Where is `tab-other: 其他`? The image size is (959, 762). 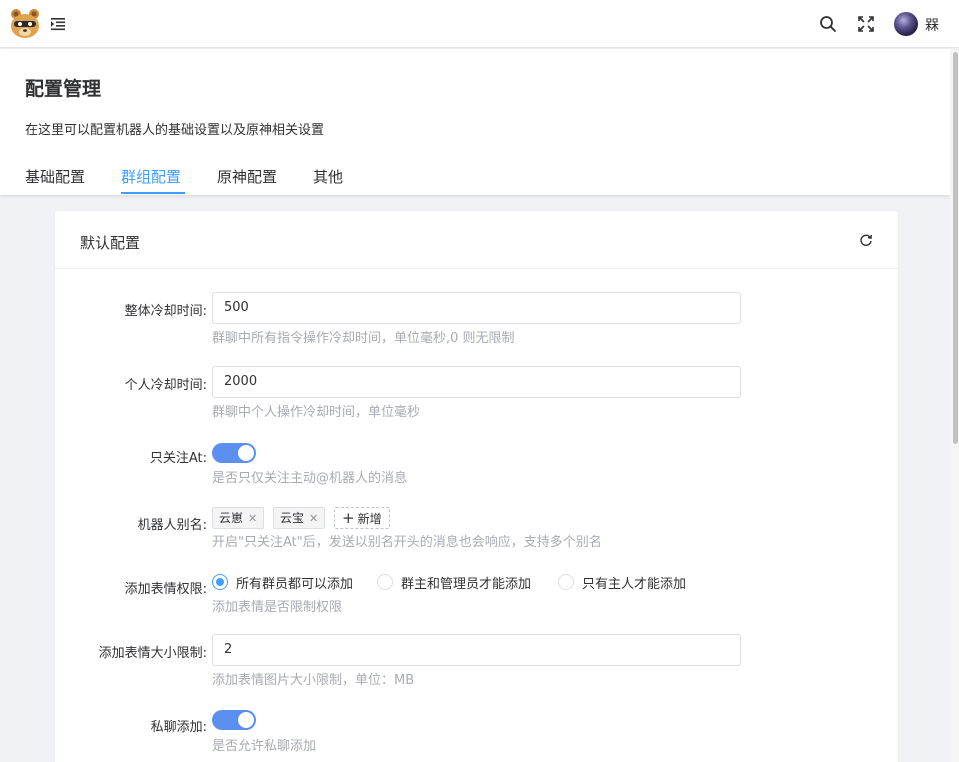
tab-other: 其他 is located at coordinates (328, 176).